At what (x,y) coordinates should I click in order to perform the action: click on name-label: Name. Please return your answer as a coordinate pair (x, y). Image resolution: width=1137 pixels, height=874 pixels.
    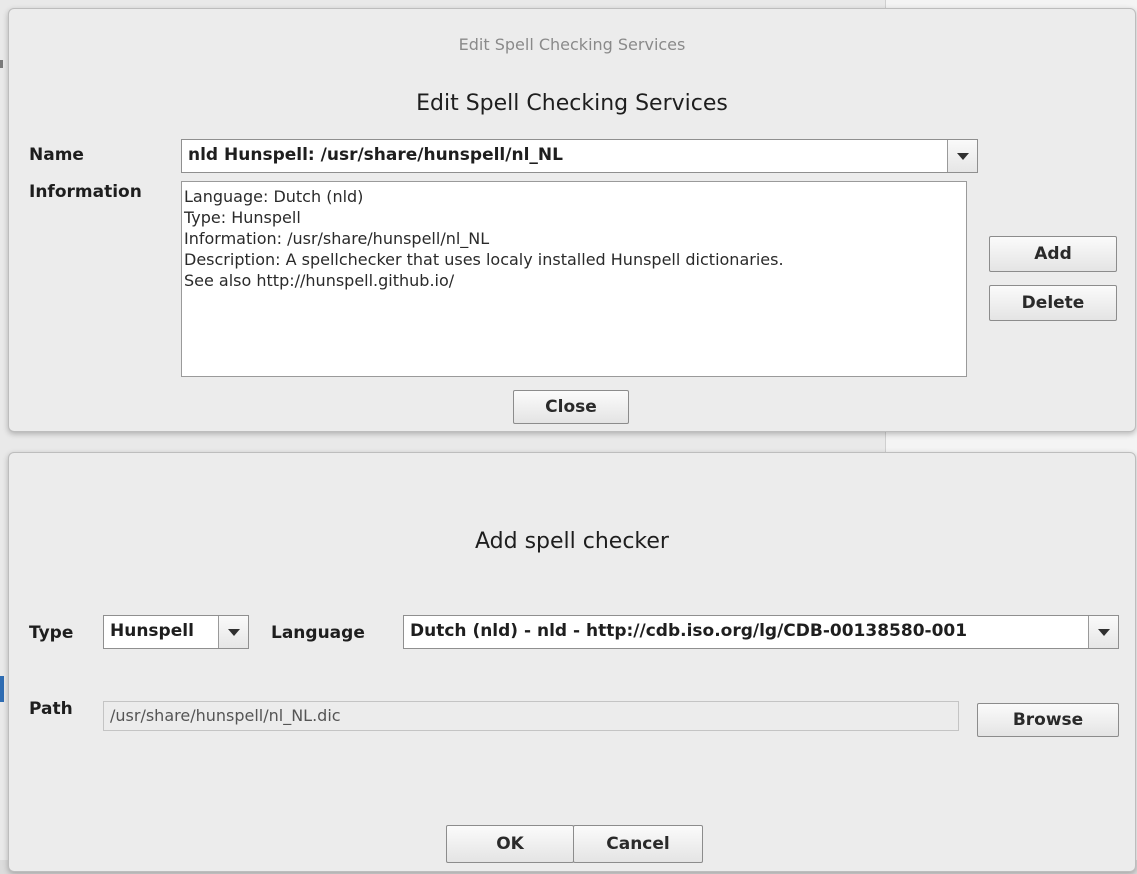
    Looking at the image, I should click on (56, 155).